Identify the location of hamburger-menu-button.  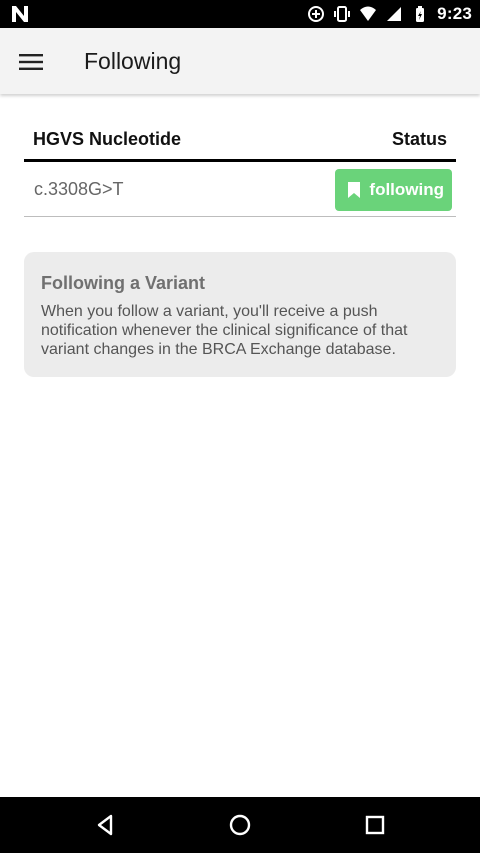
(31, 62).